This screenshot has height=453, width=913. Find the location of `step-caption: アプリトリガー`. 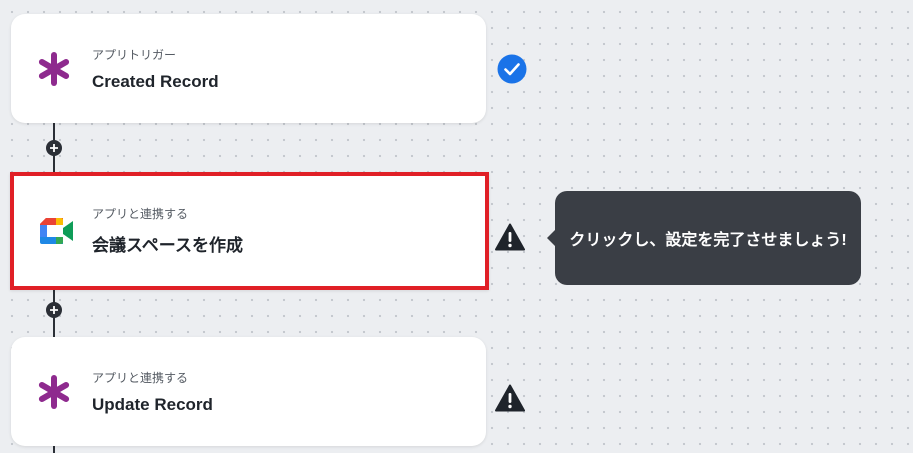

step-caption: アプリトリガー is located at coordinates (134, 55).